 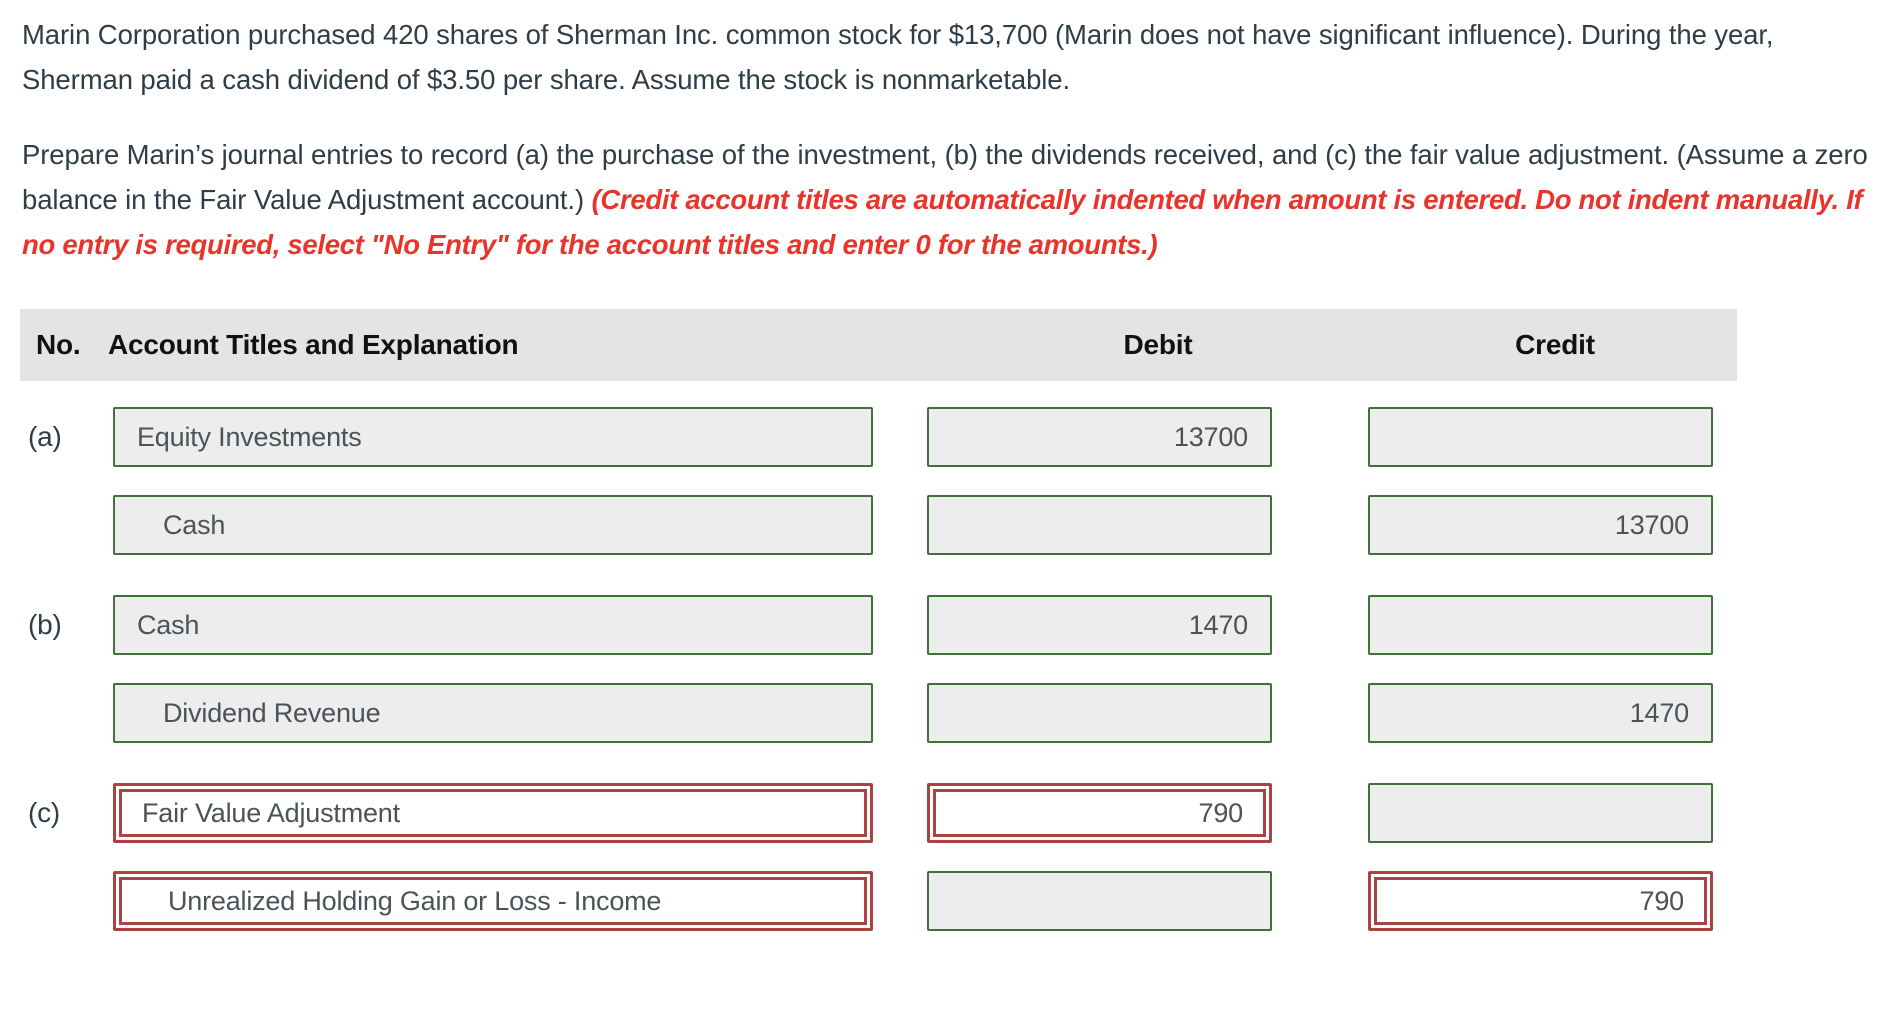 I want to click on debit-input: 13700, so click(x=1099, y=437).